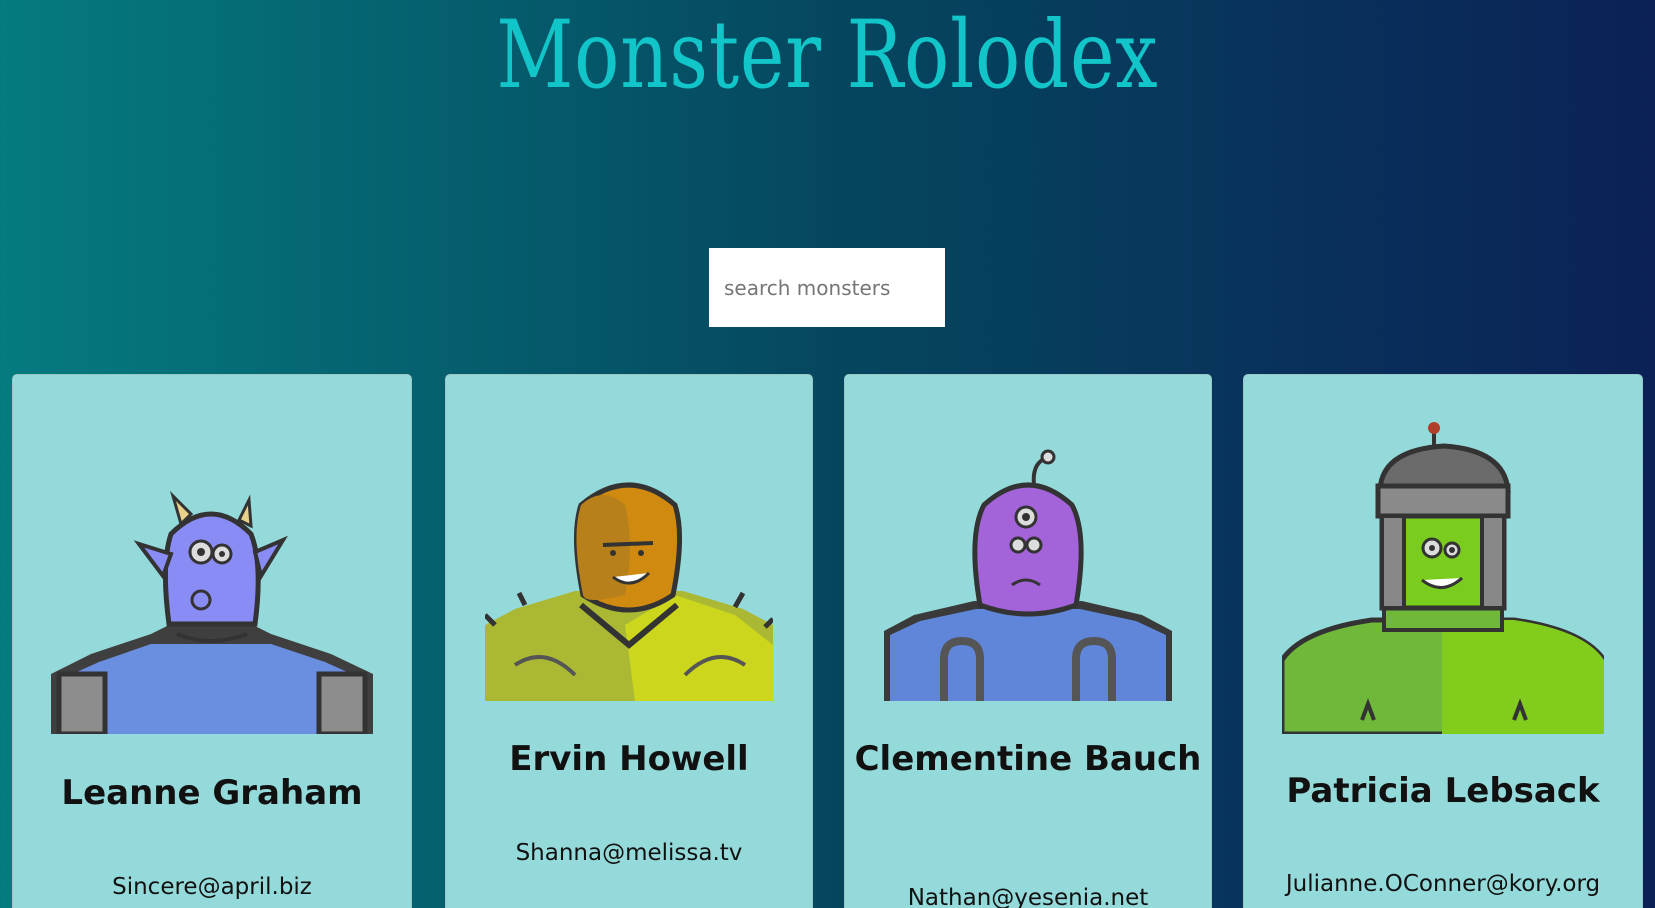 Image resolution: width=1655 pixels, height=908 pixels. What do you see at coordinates (1028, 896) in the screenshot?
I see `monster-email: Nathan@yesenia.net` at bounding box center [1028, 896].